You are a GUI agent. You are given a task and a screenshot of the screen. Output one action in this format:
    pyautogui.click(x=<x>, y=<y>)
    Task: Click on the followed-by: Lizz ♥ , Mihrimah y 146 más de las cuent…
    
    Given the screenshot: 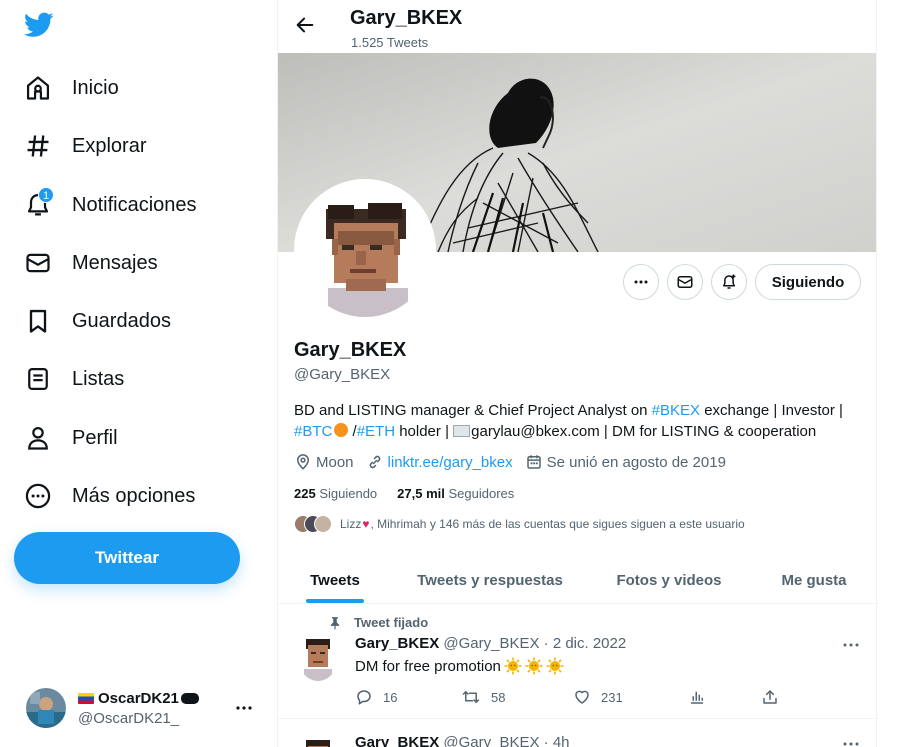 What is the action you would take?
    pyautogui.click(x=519, y=524)
    